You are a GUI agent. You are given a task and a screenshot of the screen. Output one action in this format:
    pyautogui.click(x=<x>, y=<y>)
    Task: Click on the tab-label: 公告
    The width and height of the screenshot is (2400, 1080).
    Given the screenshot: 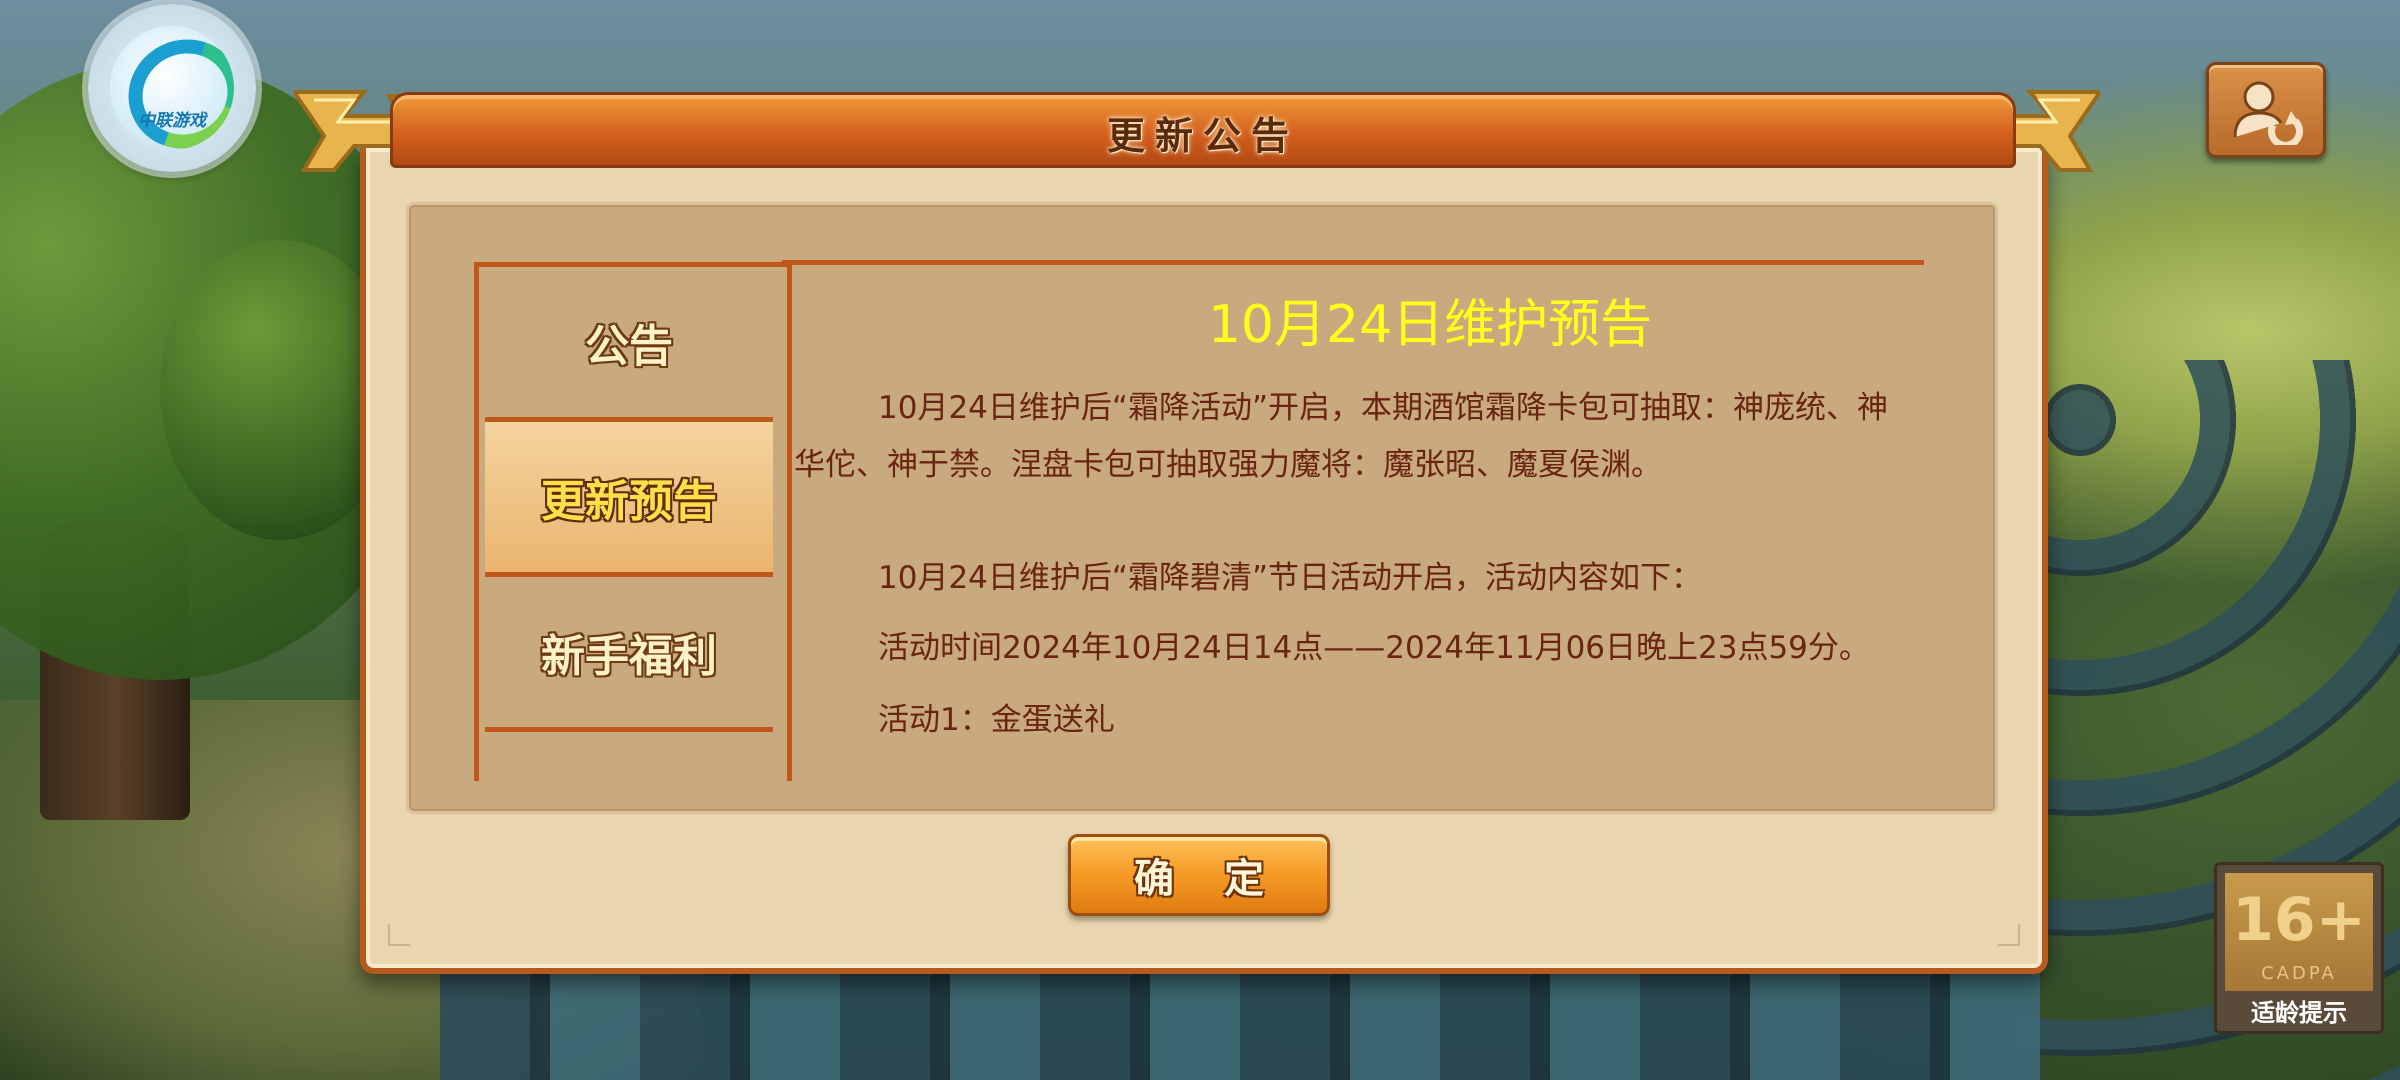 What is the action you would take?
    pyautogui.click(x=629, y=346)
    